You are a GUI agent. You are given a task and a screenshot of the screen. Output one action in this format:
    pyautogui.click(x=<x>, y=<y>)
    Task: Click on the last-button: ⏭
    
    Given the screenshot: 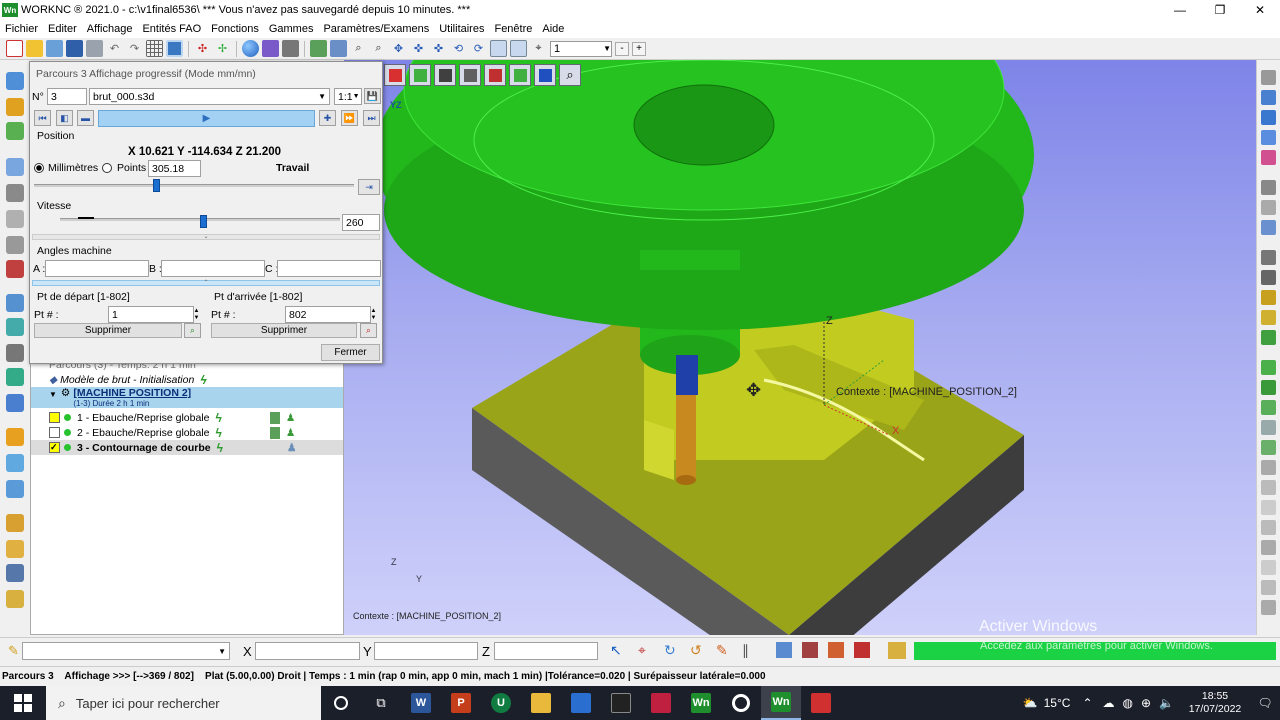 What is the action you would take?
    pyautogui.click(x=371, y=118)
    